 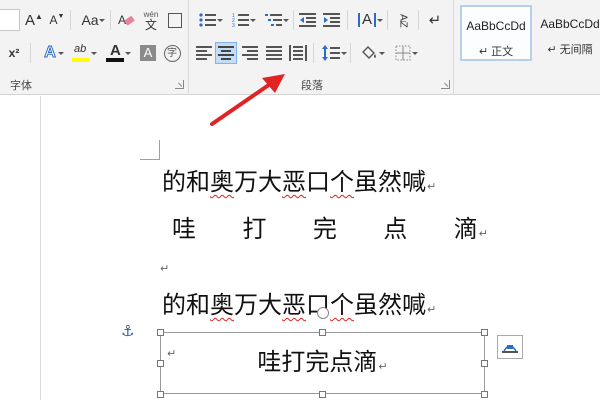 I want to click on phonetic-guide-char: 文, so click(x=150, y=25).